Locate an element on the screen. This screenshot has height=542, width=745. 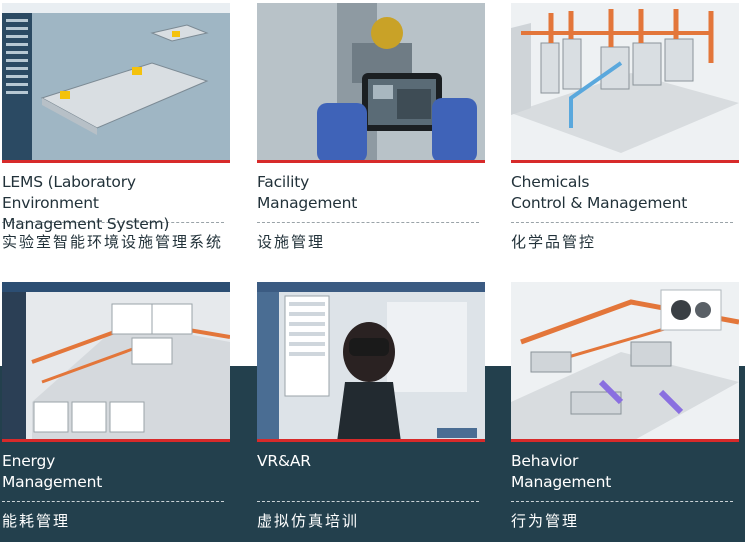
card-title: Facility Management is located at coordinates (307, 192).